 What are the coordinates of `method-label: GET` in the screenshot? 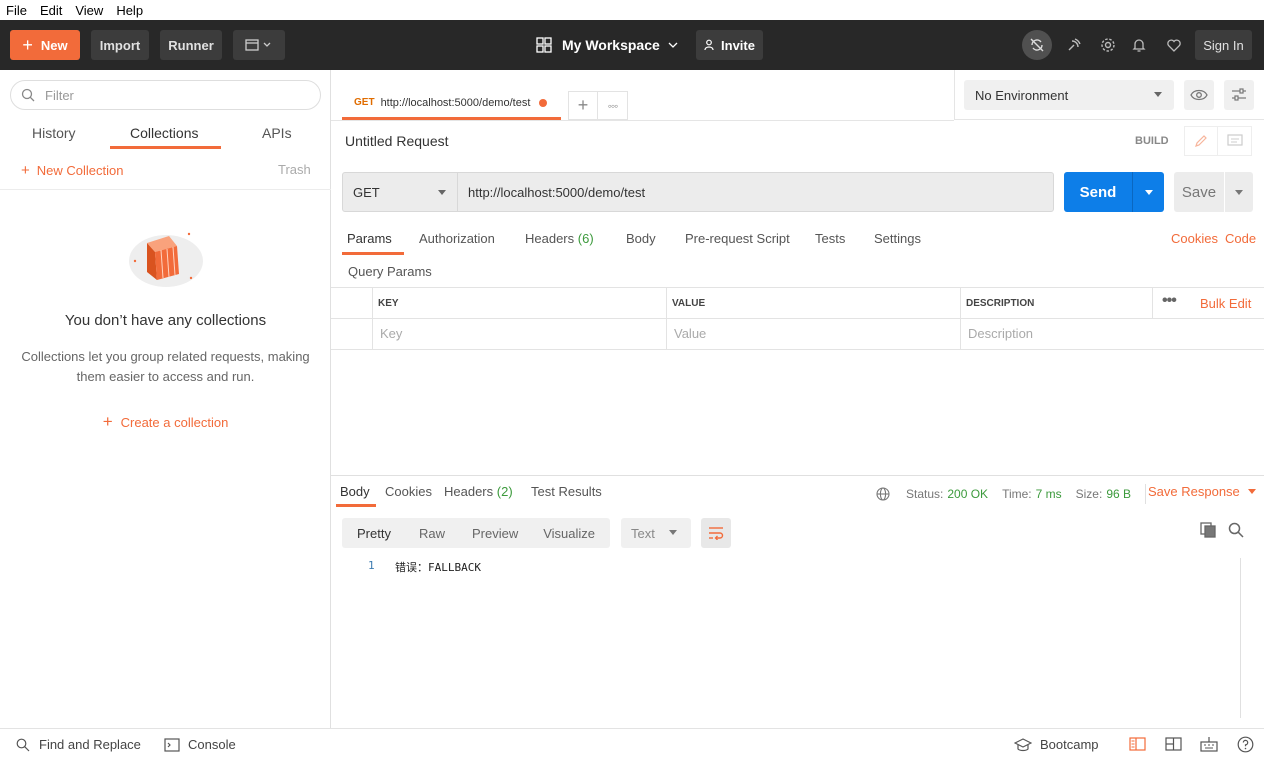 It's located at (366, 192).